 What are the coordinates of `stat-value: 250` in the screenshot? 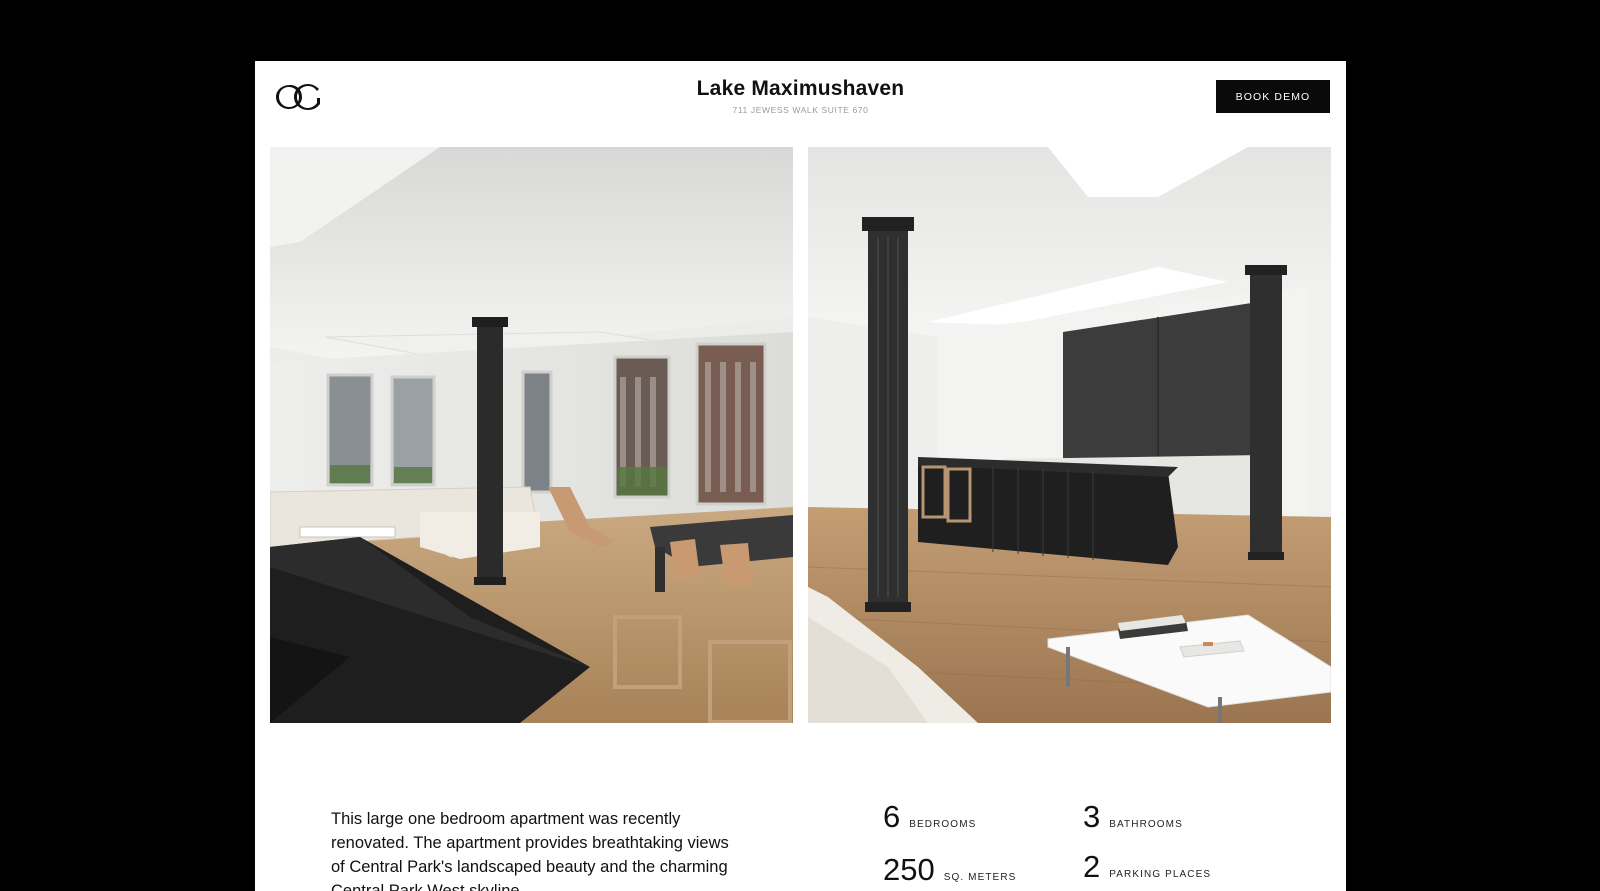 It's located at (909, 869).